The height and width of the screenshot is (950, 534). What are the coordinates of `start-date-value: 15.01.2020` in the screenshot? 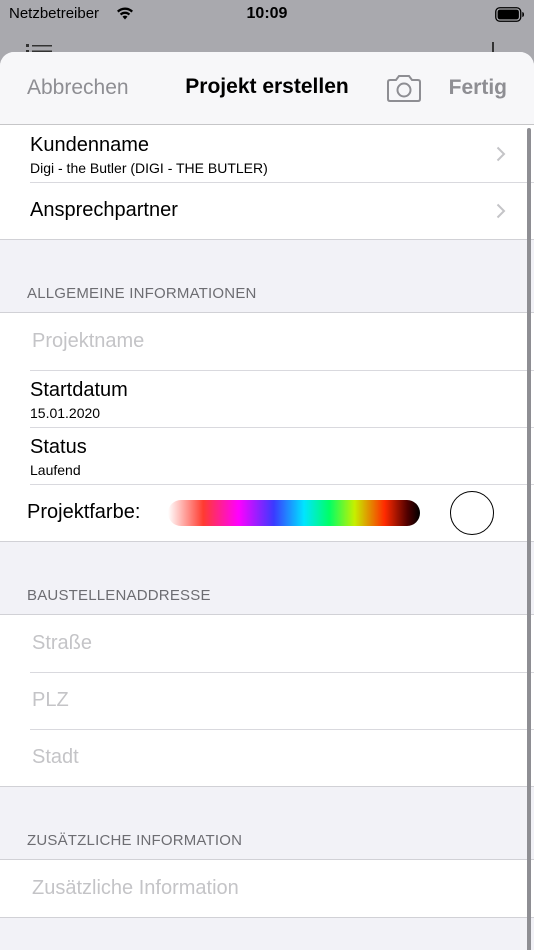 It's located at (65, 413).